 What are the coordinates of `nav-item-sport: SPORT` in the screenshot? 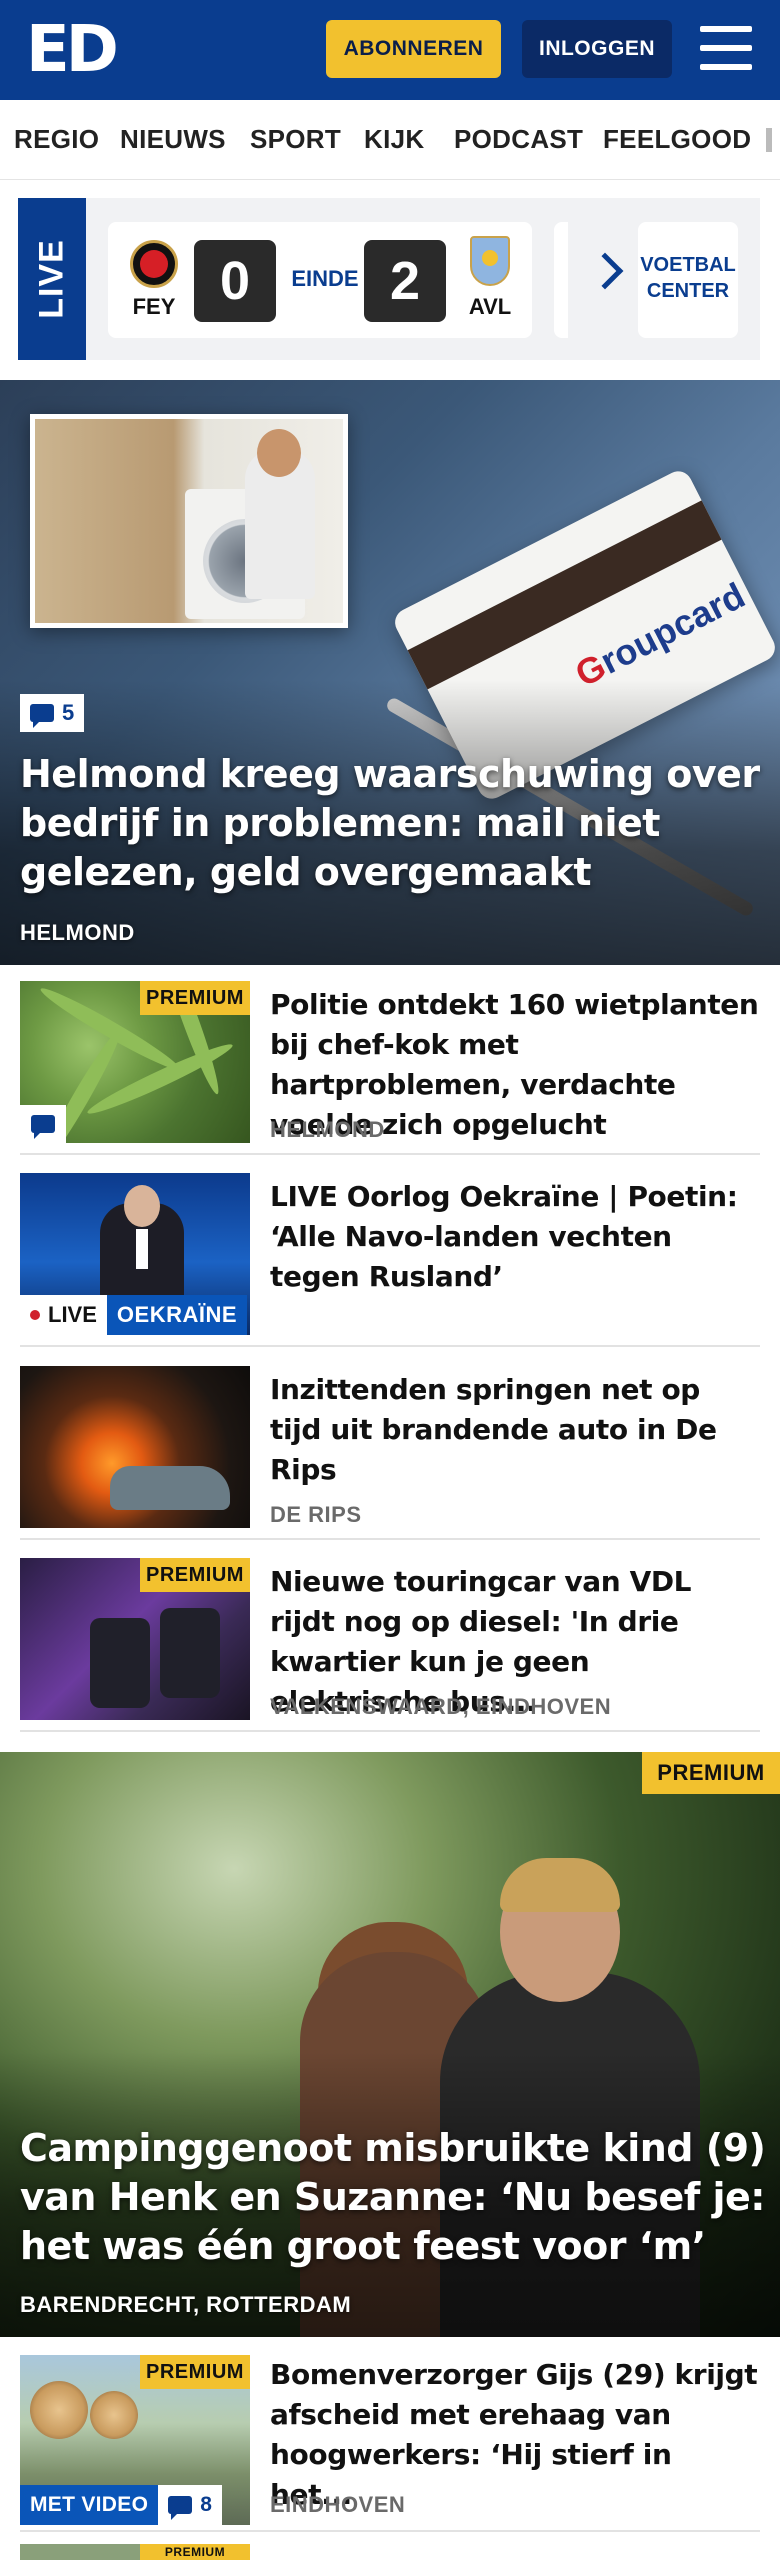 It's located at (295, 139).